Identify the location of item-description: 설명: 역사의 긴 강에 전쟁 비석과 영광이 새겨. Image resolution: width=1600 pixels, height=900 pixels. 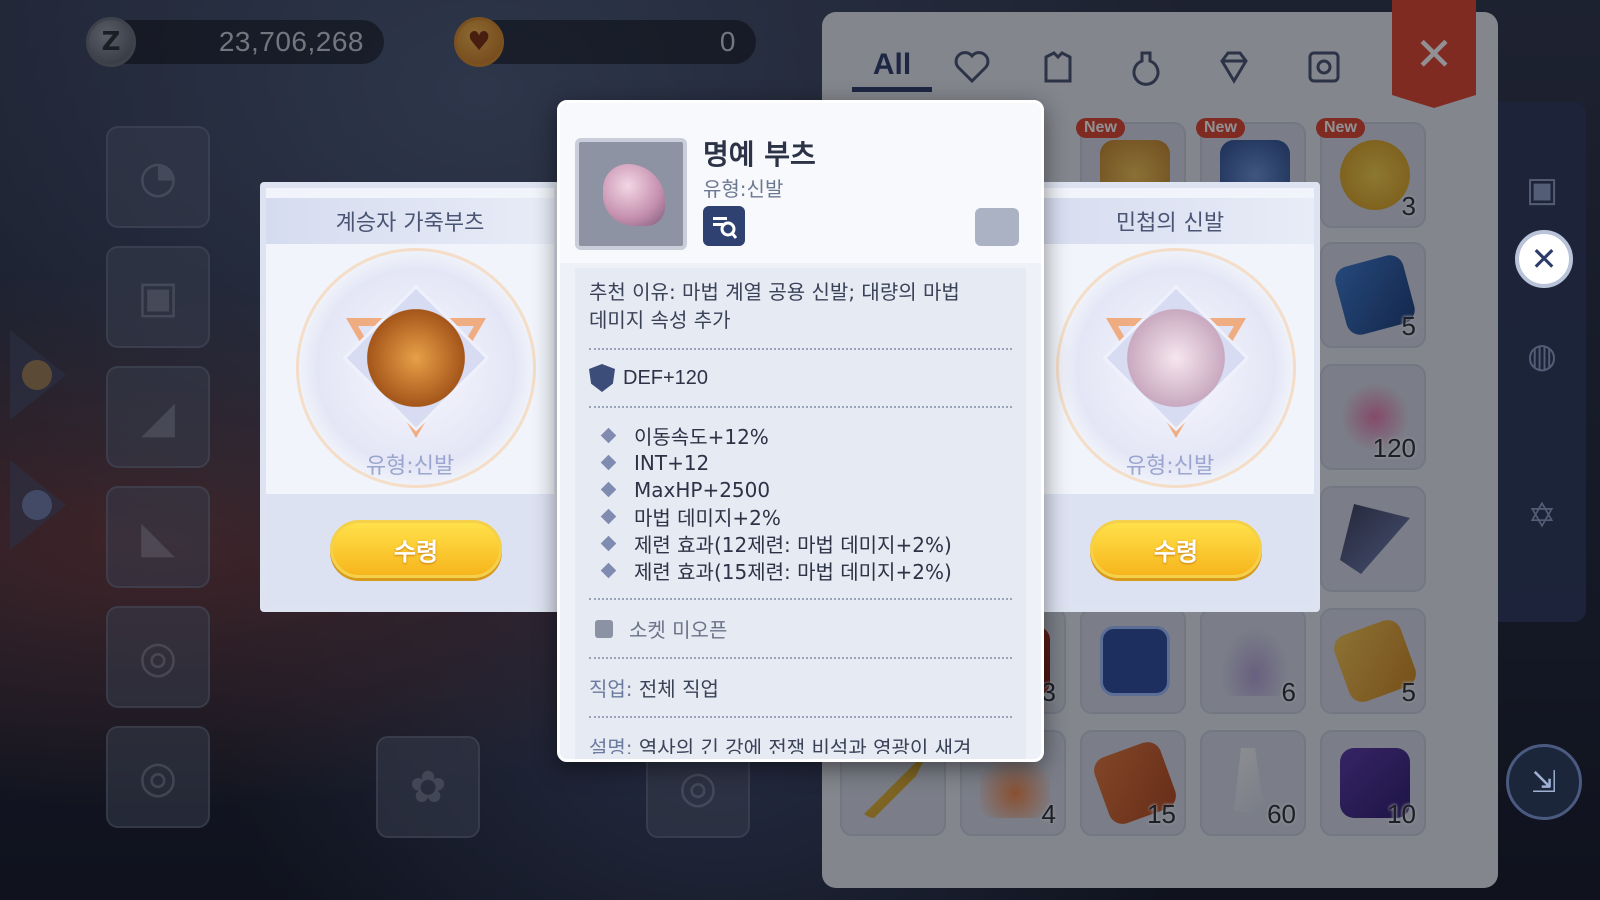
(800, 743).